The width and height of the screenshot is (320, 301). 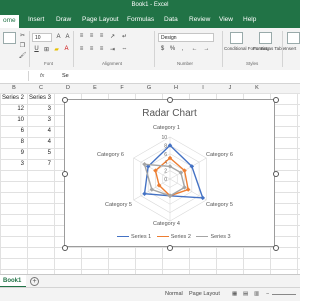 I want to click on column-header: G, so click(x=149, y=88).